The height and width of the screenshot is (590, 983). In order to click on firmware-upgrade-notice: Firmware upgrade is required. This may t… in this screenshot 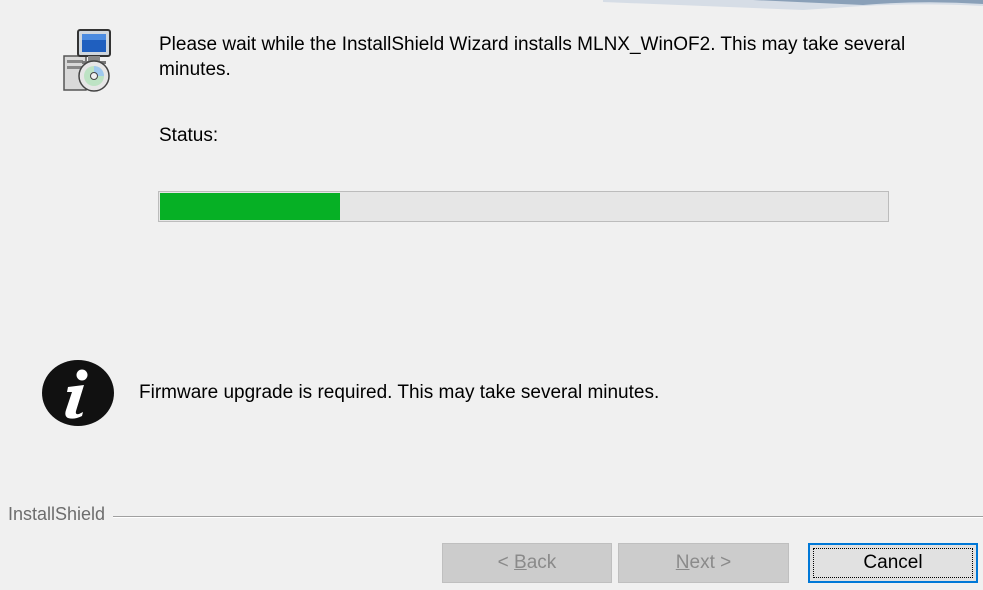, I will do `click(399, 392)`.